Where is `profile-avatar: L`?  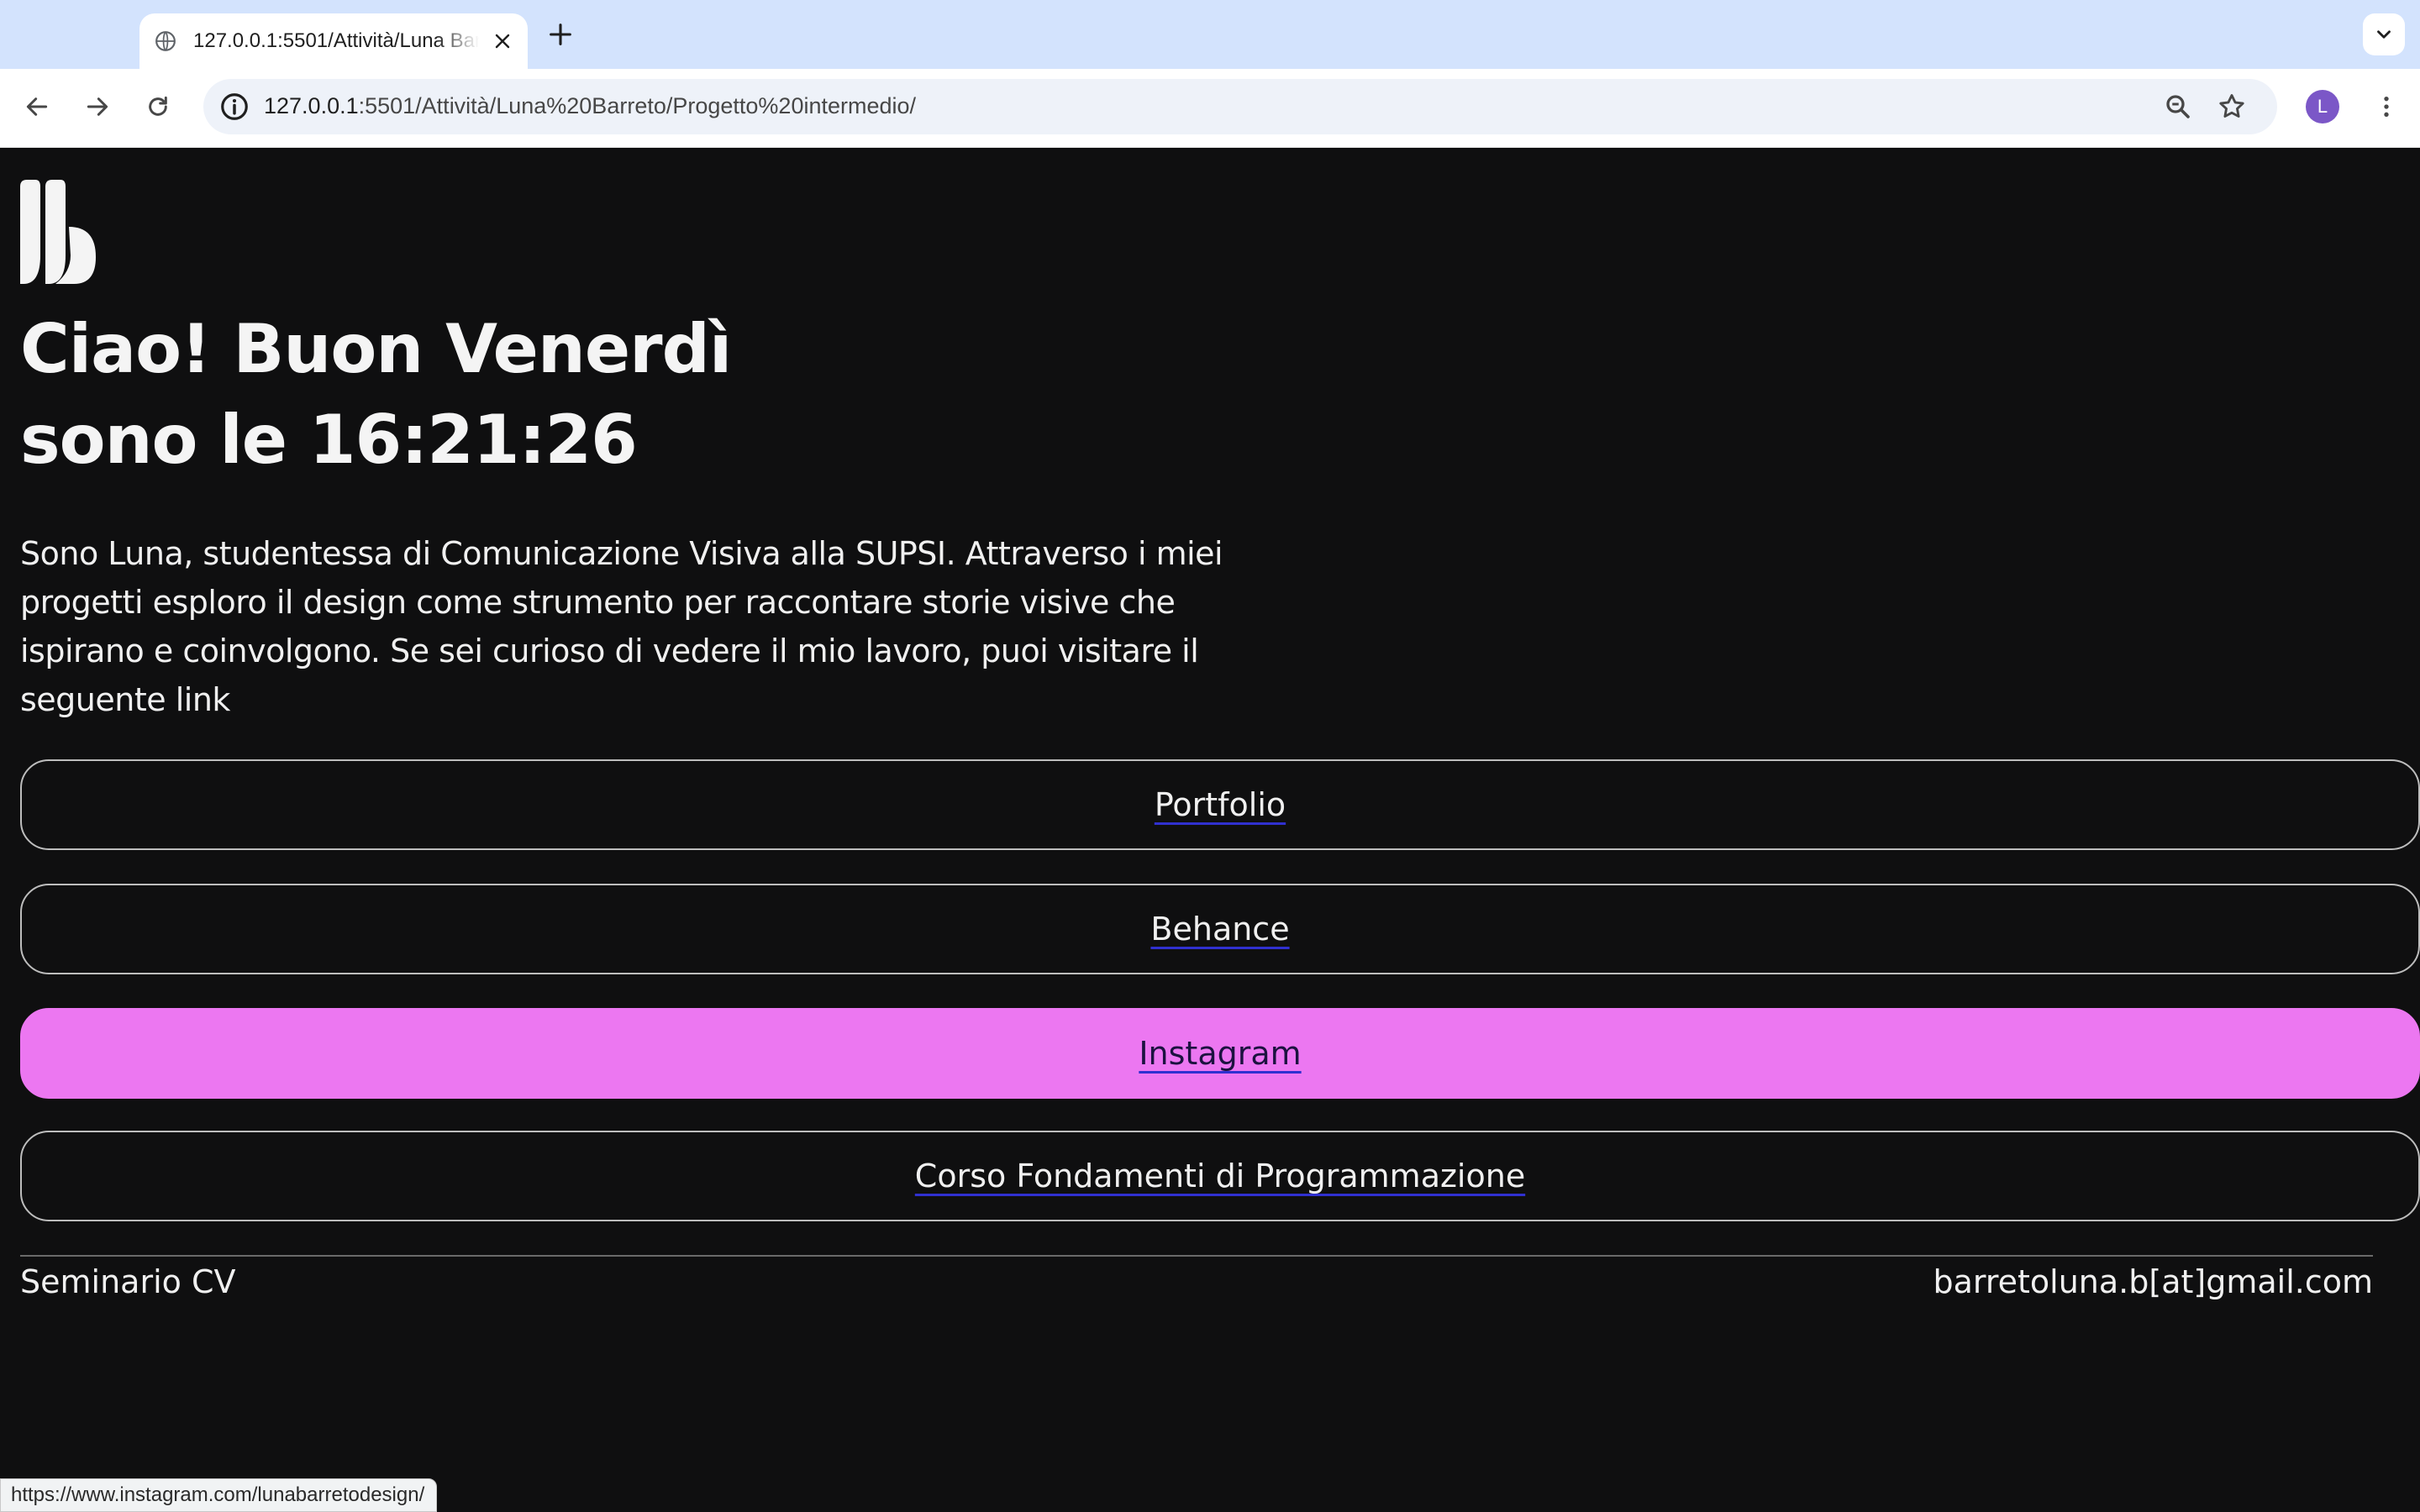 profile-avatar: L is located at coordinates (2323, 106).